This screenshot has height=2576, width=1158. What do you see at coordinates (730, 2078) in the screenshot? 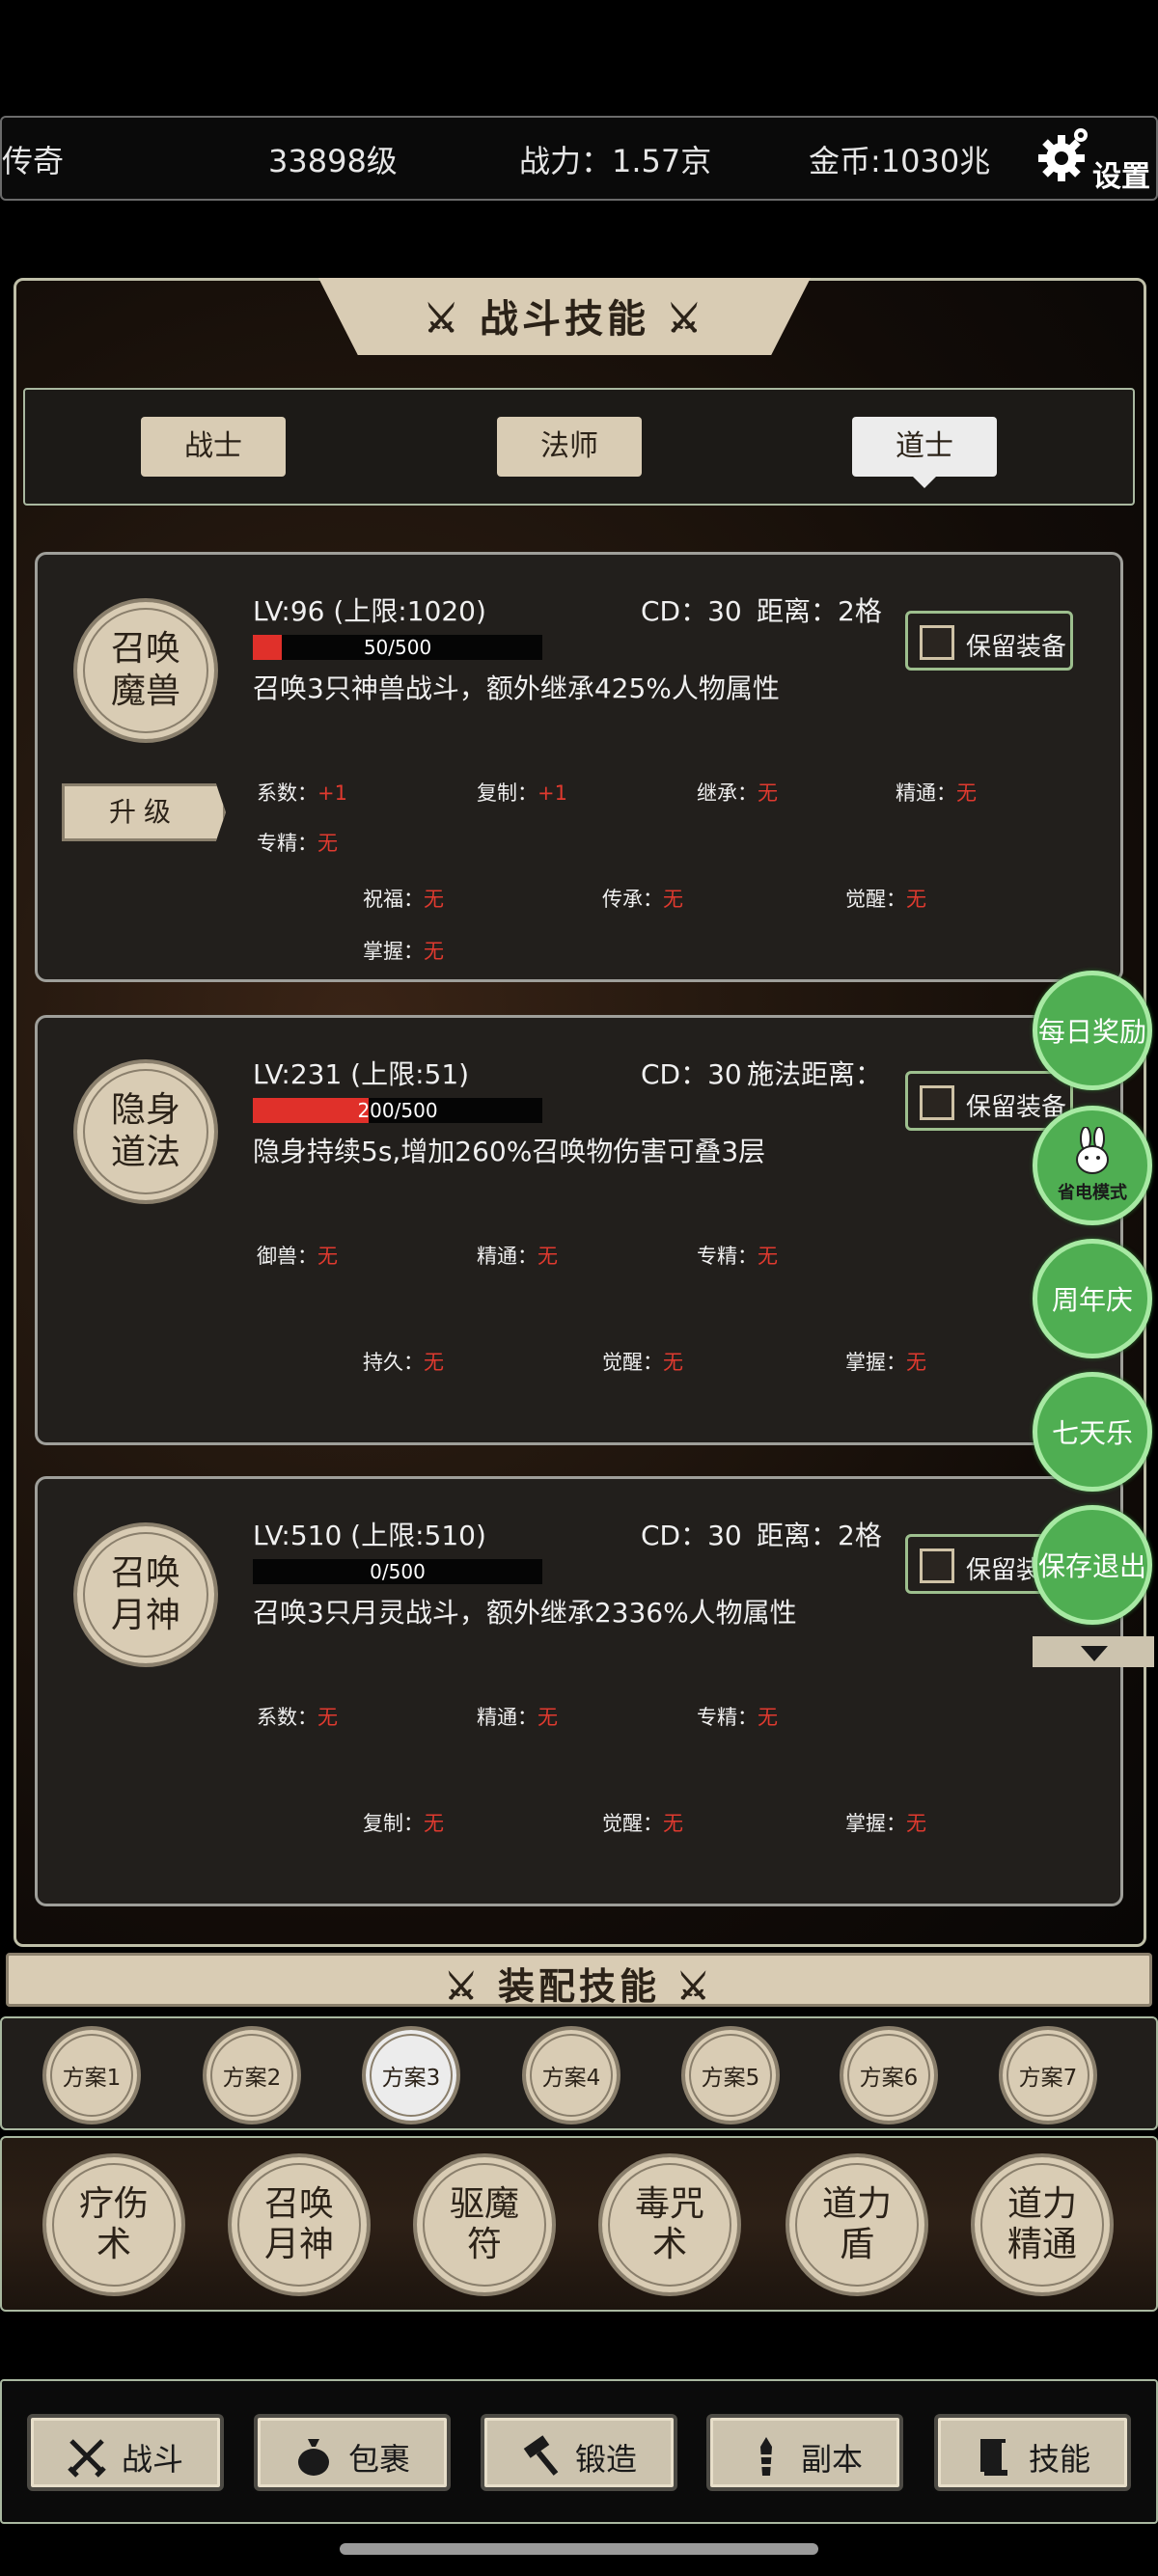
I see `plan-label: 方案5` at bounding box center [730, 2078].